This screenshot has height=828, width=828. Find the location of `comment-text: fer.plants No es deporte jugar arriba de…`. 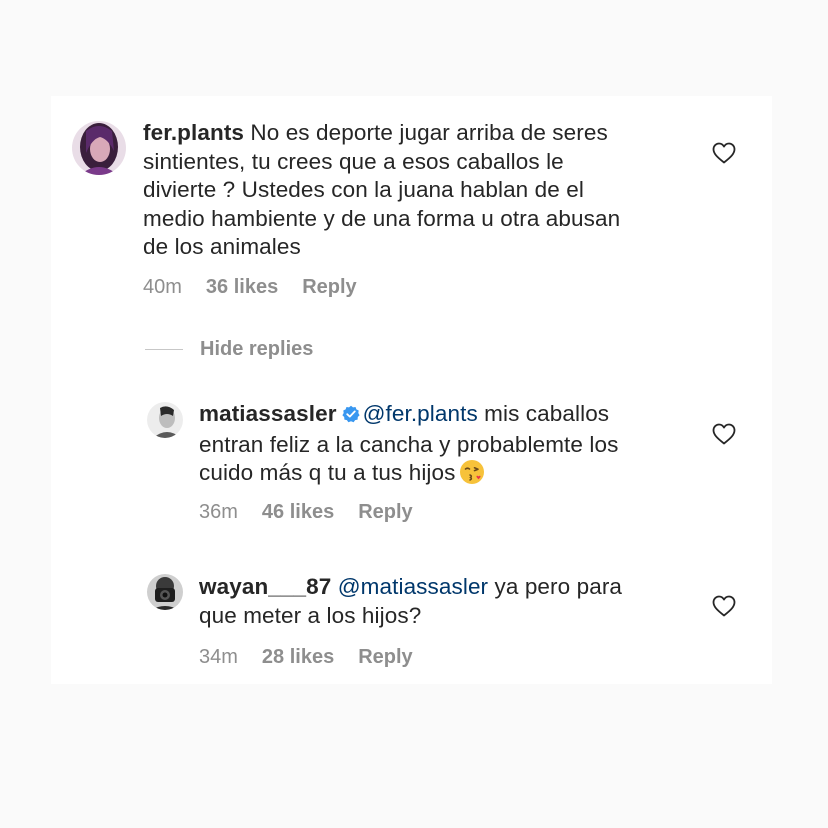

comment-text: fer.plants No es deporte jugar arriba de… is located at coordinates (433, 190).